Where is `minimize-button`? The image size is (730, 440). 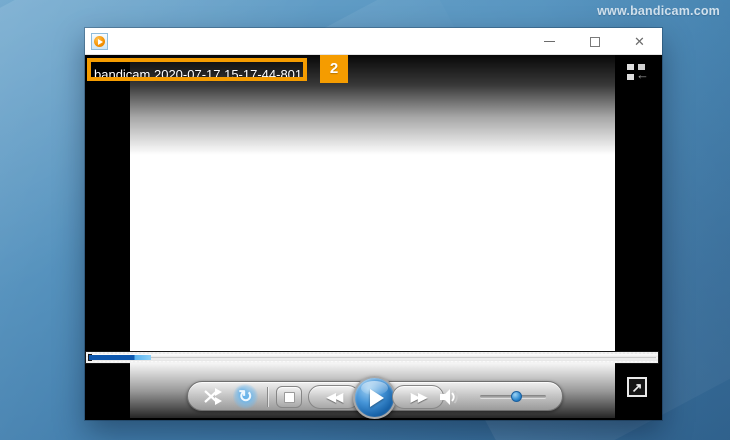 minimize-button is located at coordinates (549, 41).